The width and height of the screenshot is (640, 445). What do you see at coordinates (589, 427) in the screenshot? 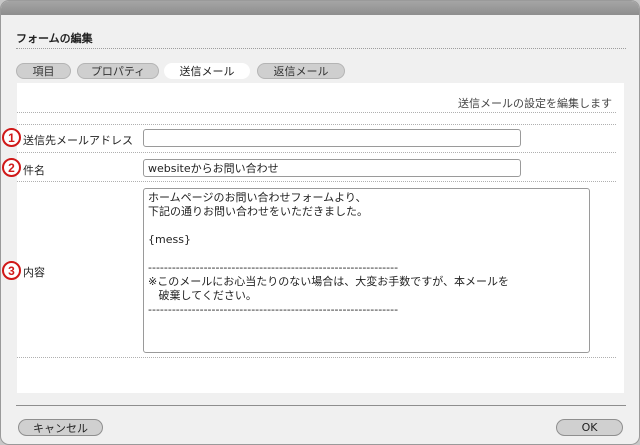
I see `ok-button: OK` at bounding box center [589, 427].